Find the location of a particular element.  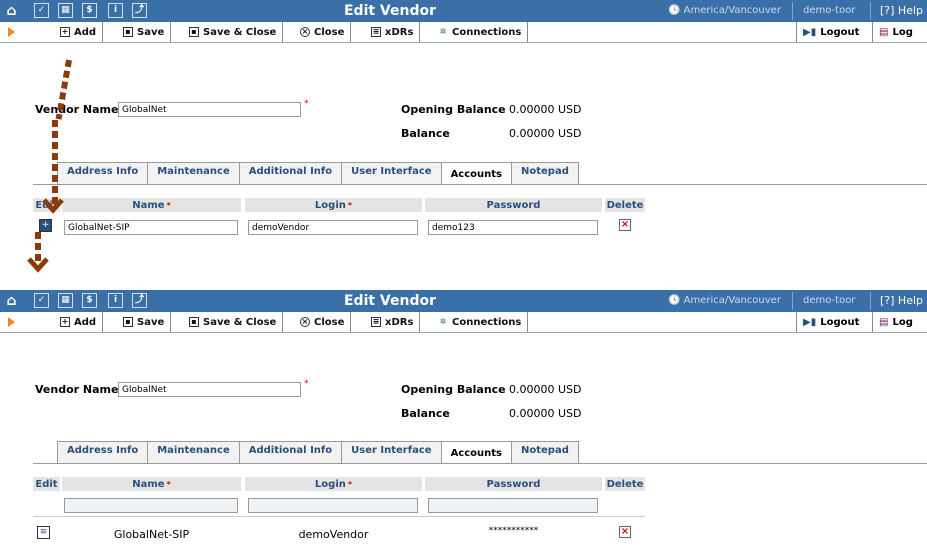

col-edit: Edit is located at coordinates (46, 484).